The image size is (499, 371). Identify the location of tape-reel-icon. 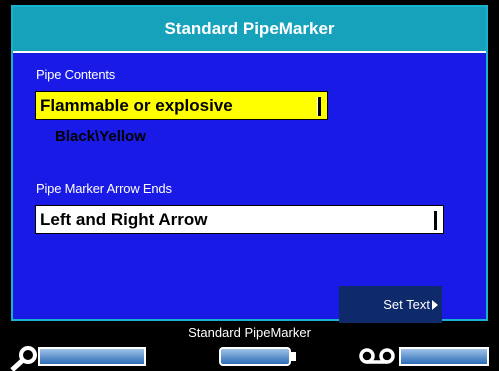
(378, 356).